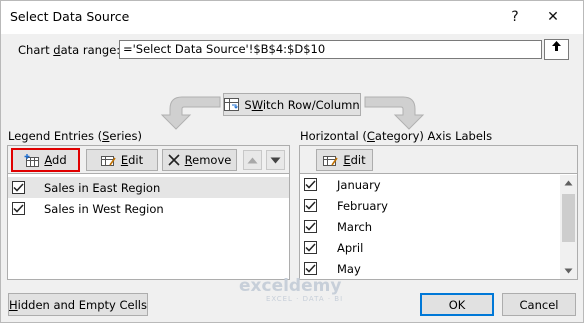  I want to click on ok-button: OK, so click(457, 304).